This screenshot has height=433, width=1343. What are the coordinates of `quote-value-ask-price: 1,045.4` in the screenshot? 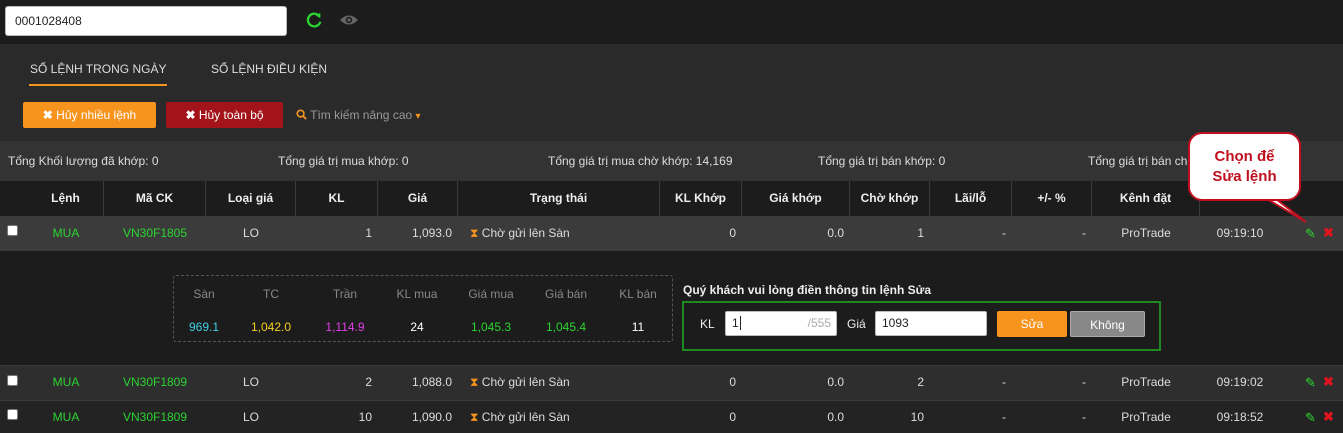 It's located at (566, 327).